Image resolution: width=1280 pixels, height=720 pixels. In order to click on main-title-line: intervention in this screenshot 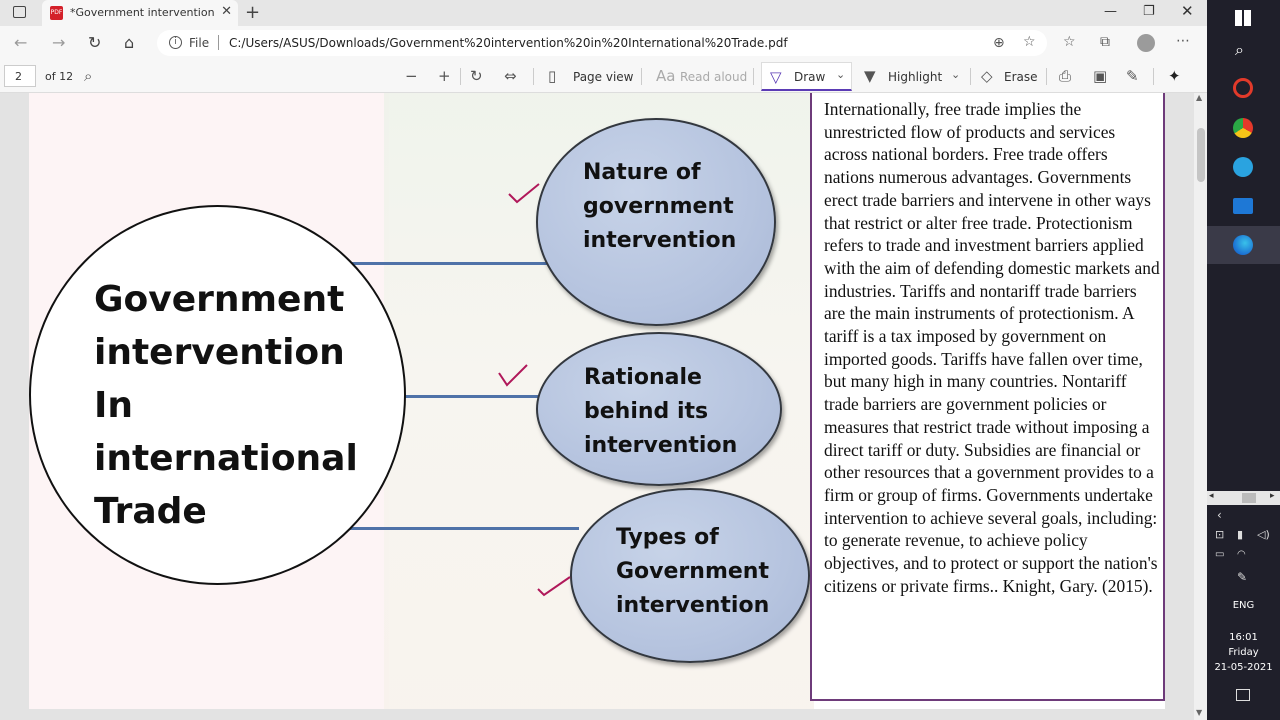, I will do `click(219, 352)`.